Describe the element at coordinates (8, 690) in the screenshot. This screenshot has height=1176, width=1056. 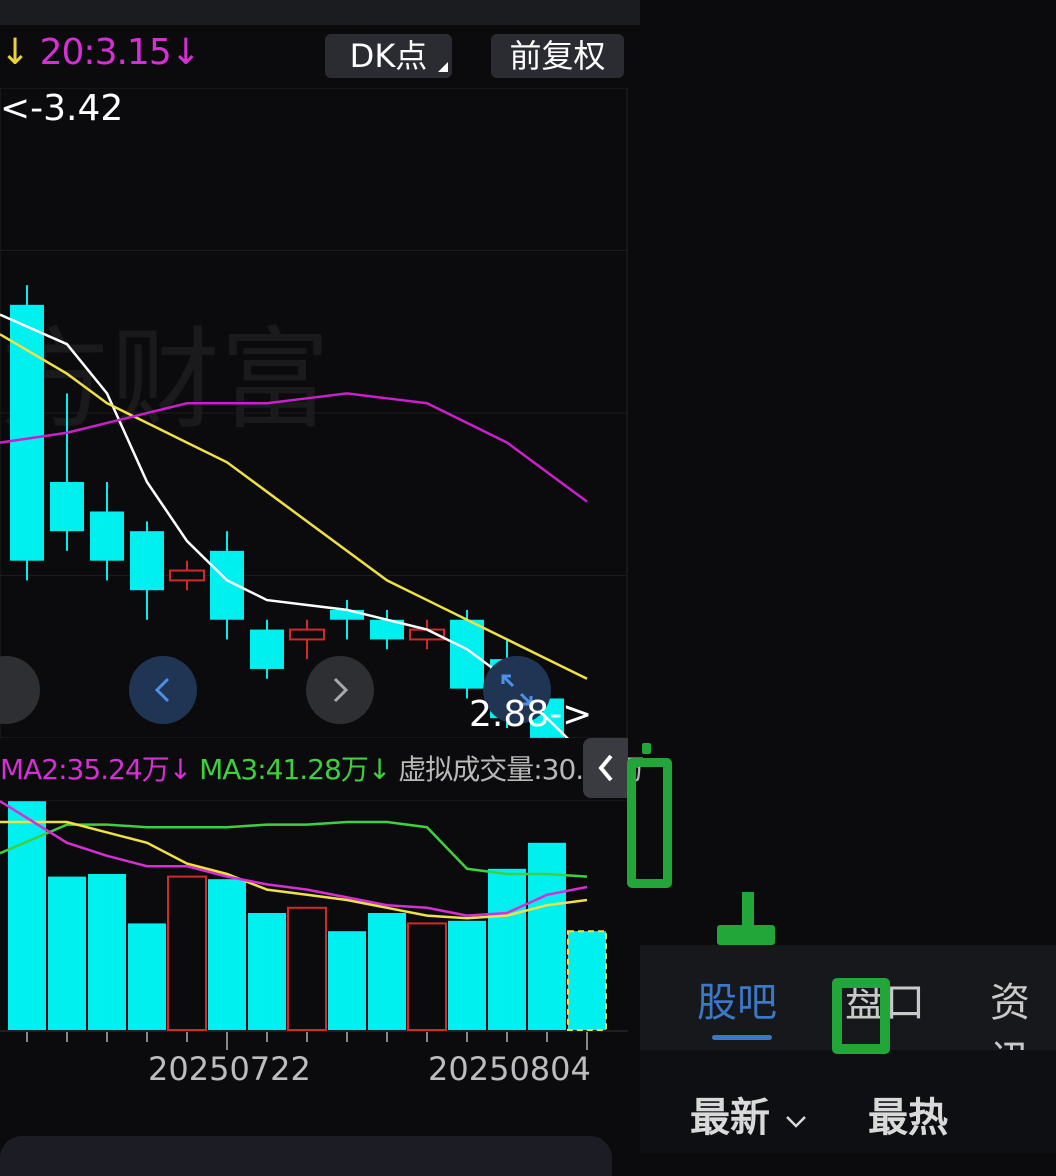
I see `minus-icon` at that location.